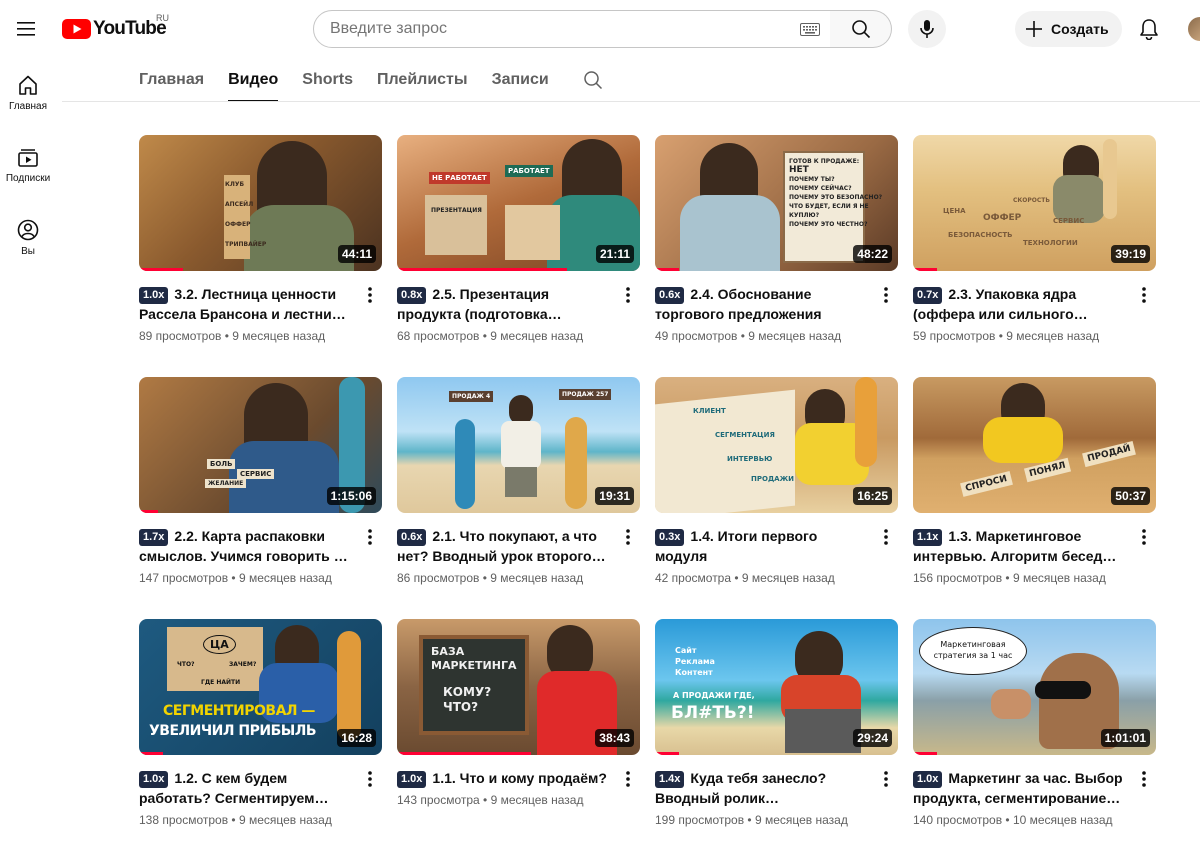 The height and width of the screenshot is (843, 1200). Describe the element at coordinates (560, 29) in the screenshot. I see `search-input` at that location.